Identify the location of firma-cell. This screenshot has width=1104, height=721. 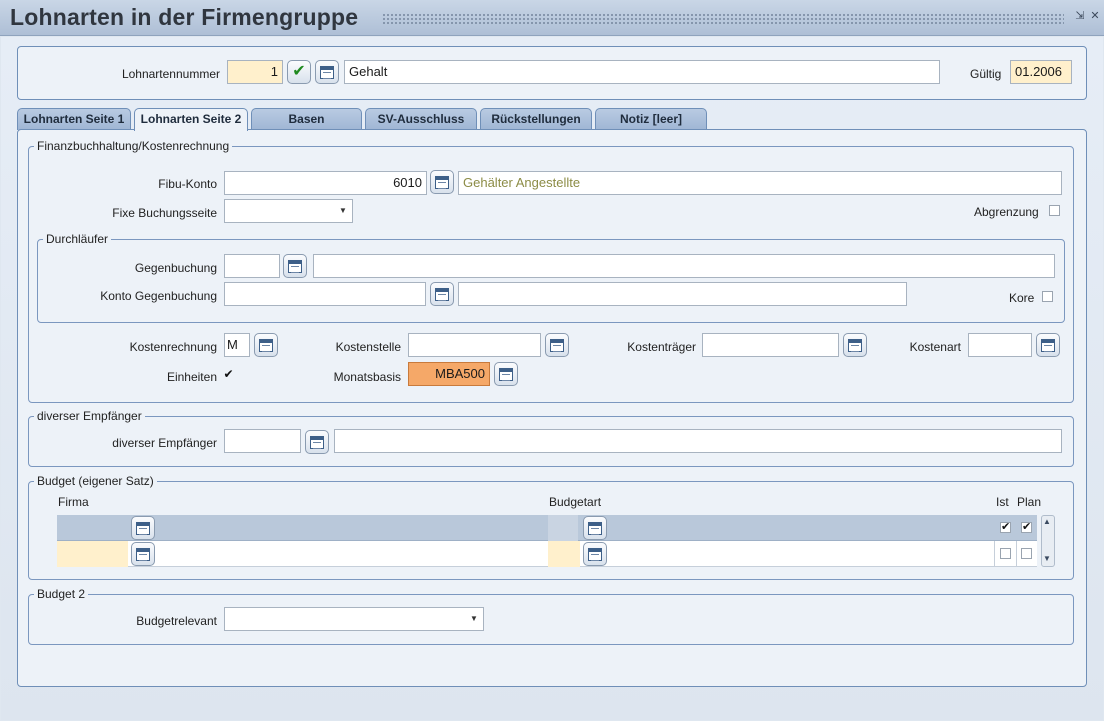
(92, 554).